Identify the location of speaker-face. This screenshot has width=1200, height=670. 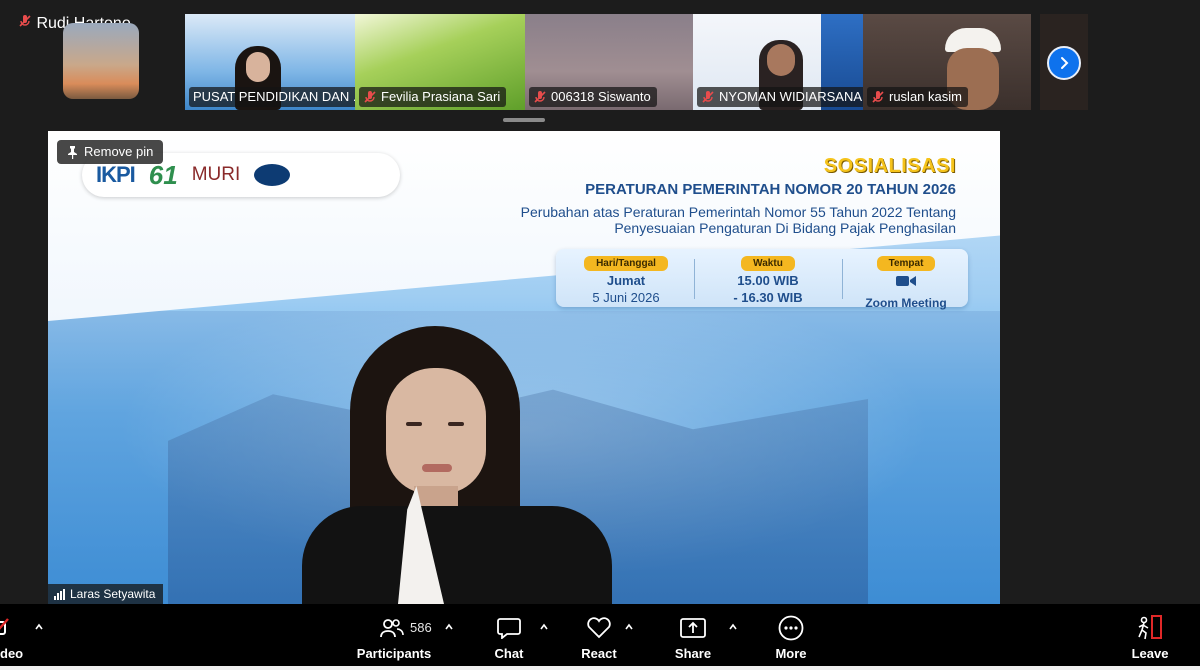
(436, 431).